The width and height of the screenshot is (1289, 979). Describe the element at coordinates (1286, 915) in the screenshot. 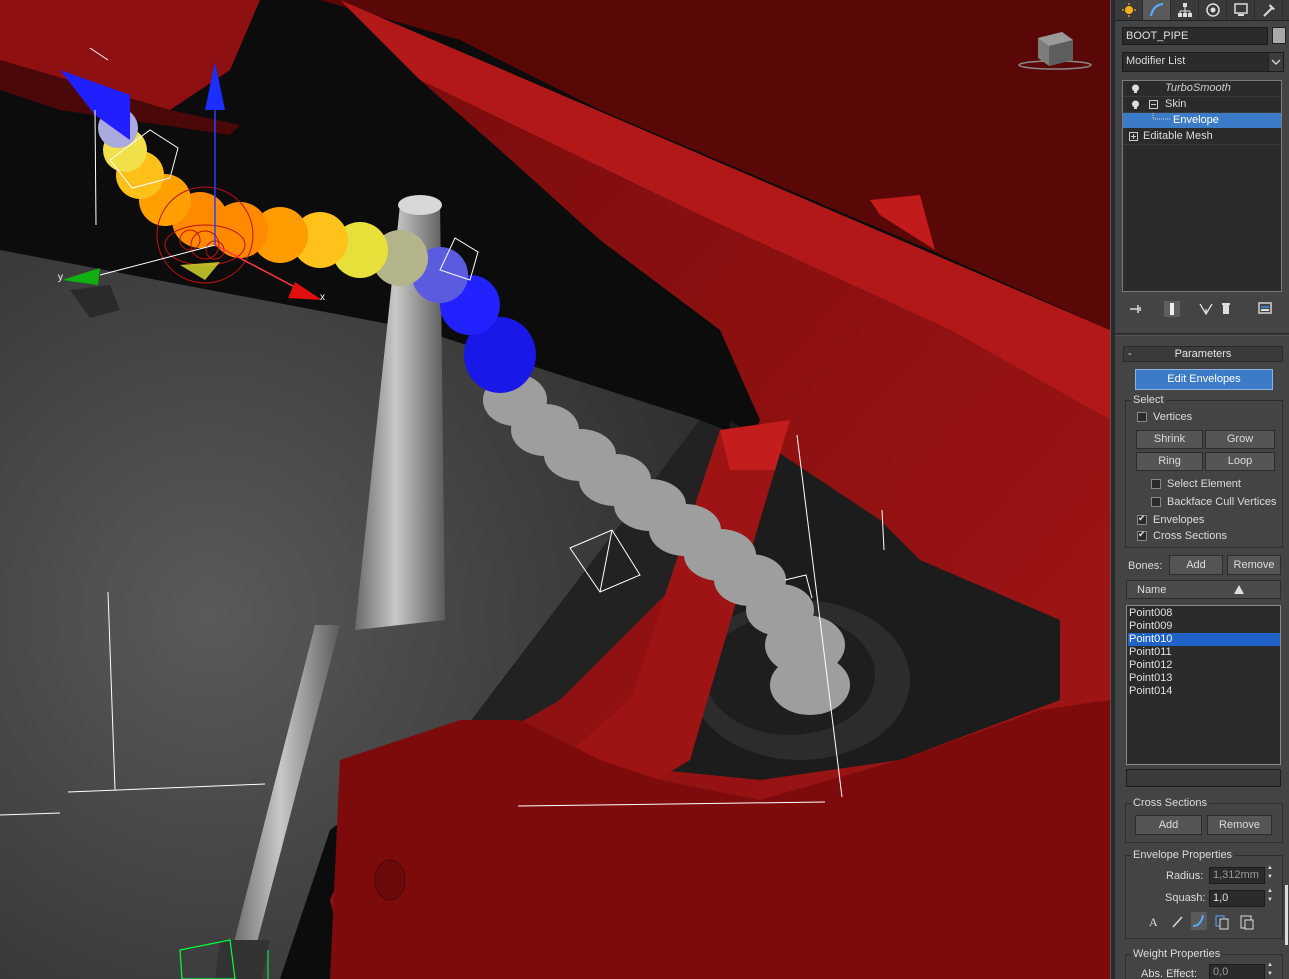

I see `panel-scrollbar` at that location.